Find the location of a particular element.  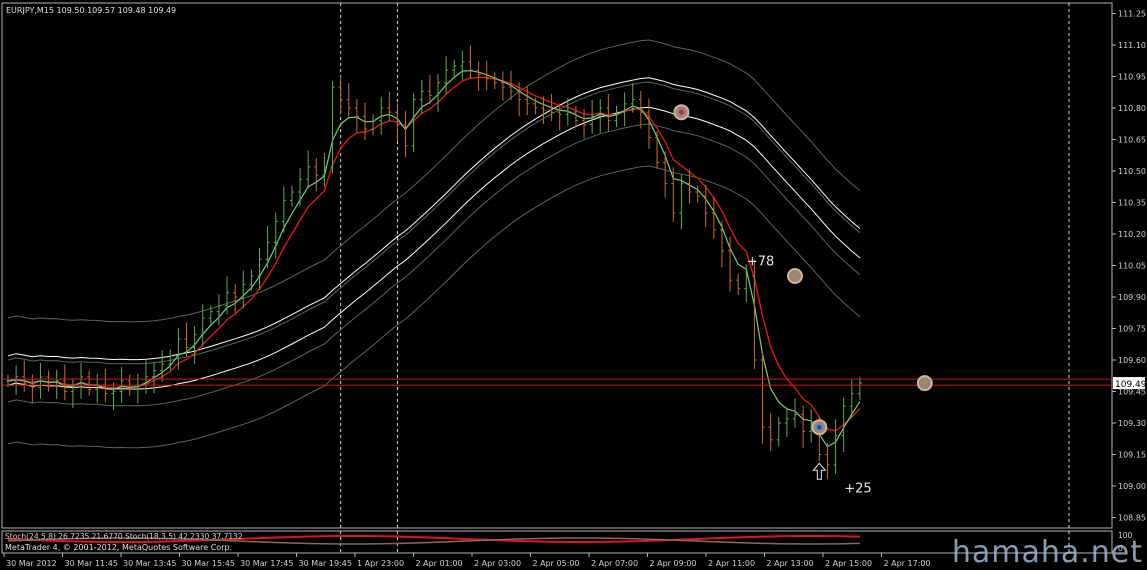

x-tick-label: 2 Apr 03:00 is located at coordinates (497, 563).